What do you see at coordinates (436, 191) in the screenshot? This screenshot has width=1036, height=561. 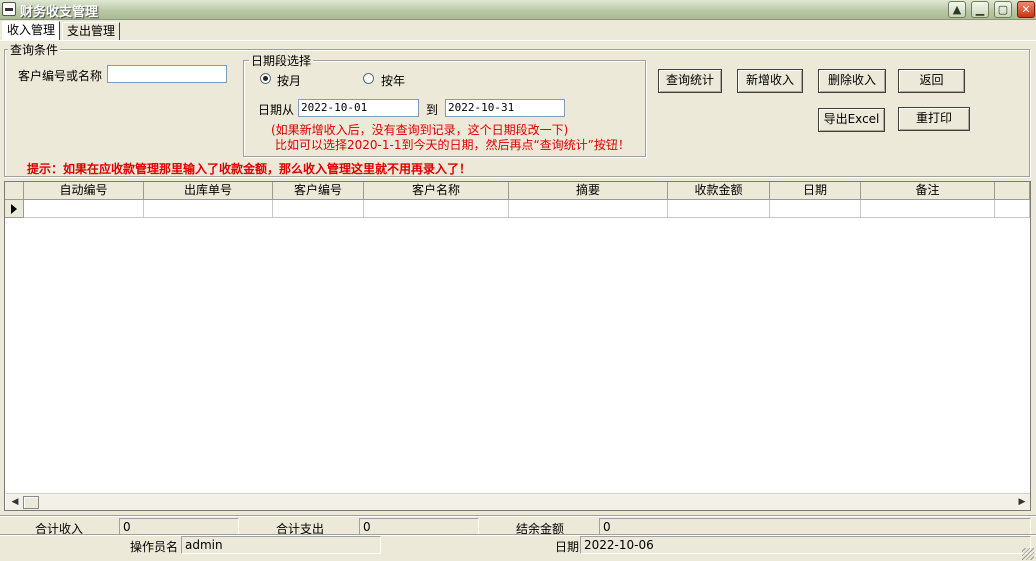 I see `column-header: 客户名称` at bounding box center [436, 191].